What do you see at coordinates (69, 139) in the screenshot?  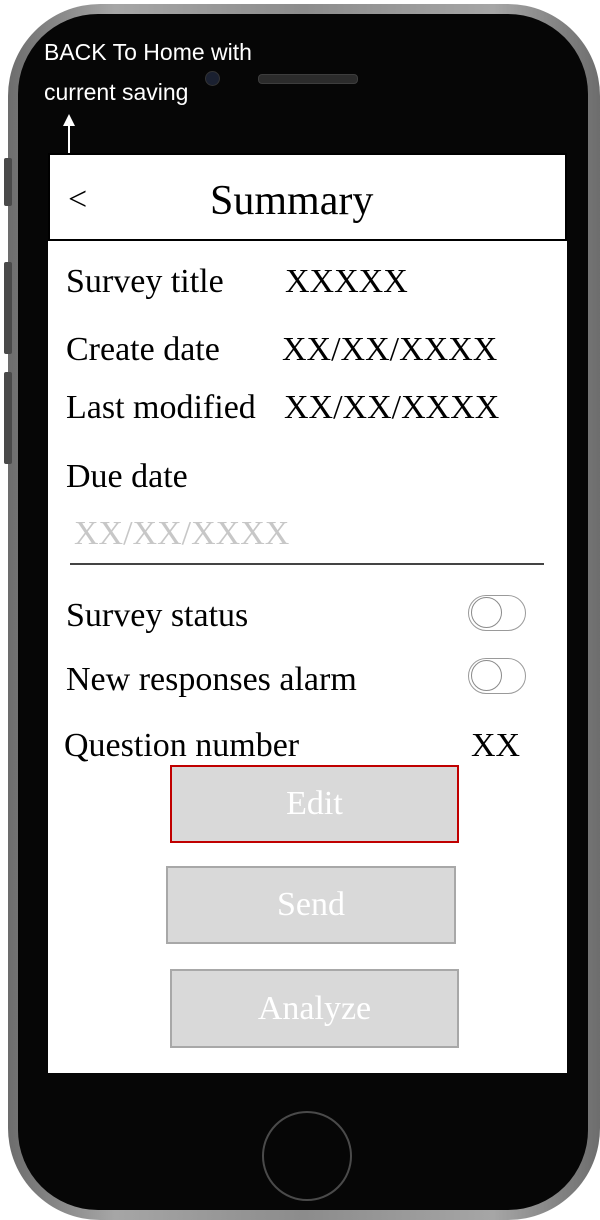 I see `annotation-arrow` at bounding box center [69, 139].